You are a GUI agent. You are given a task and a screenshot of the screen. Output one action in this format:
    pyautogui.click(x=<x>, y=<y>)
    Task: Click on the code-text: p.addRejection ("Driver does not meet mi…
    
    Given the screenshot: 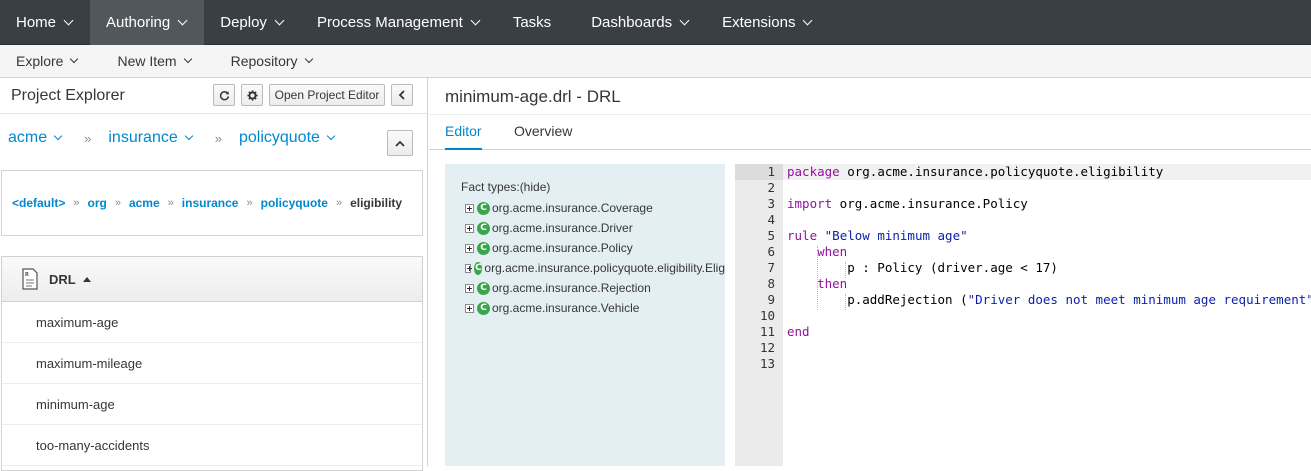 What is the action you would take?
    pyautogui.click(x=1049, y=299)
    